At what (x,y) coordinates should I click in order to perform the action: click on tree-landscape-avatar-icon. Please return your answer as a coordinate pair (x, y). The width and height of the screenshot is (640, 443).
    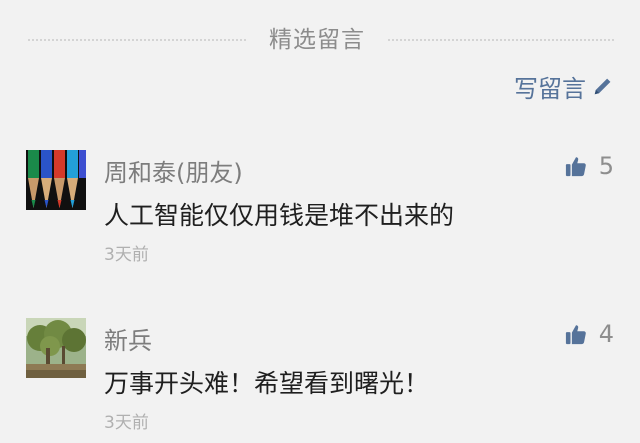
    Looking at the image, I should click on (56, 348).